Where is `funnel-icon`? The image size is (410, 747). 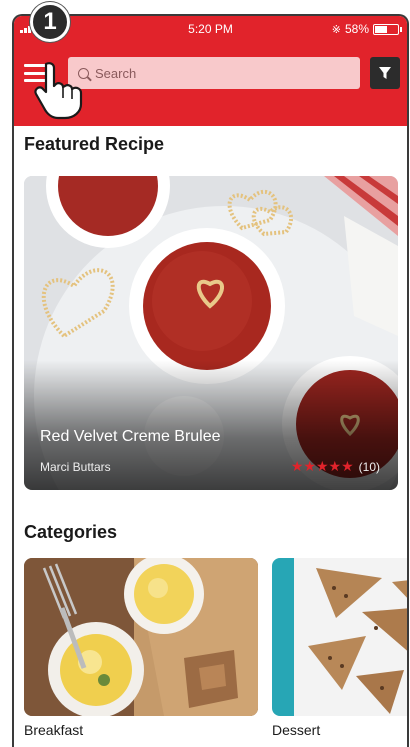
funnel-icon is located at coordinates (385, 73).